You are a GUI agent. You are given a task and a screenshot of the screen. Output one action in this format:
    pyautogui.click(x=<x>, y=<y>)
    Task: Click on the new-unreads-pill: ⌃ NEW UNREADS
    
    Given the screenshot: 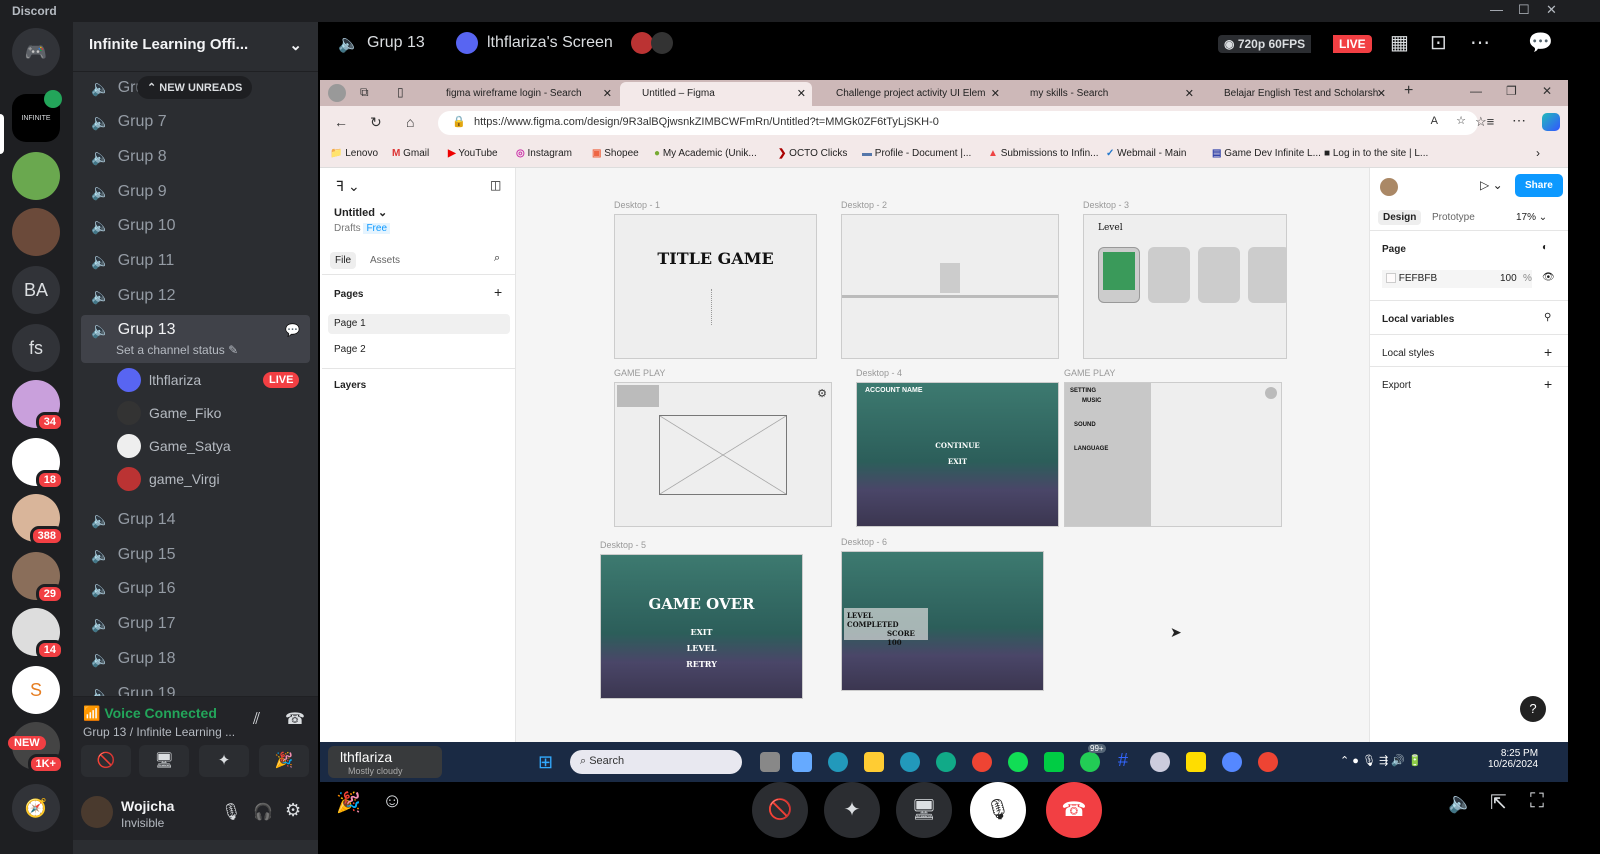 What is the action you would take?
    pyautogui.click(x=195, y=87)
    